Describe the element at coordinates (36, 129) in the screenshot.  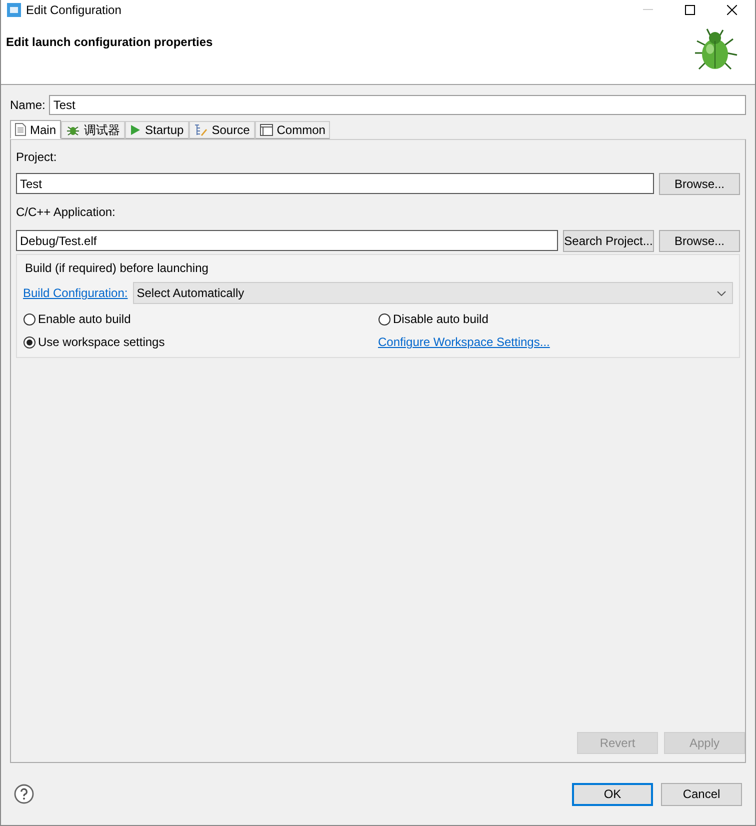
I see `tab: Main` at that location.